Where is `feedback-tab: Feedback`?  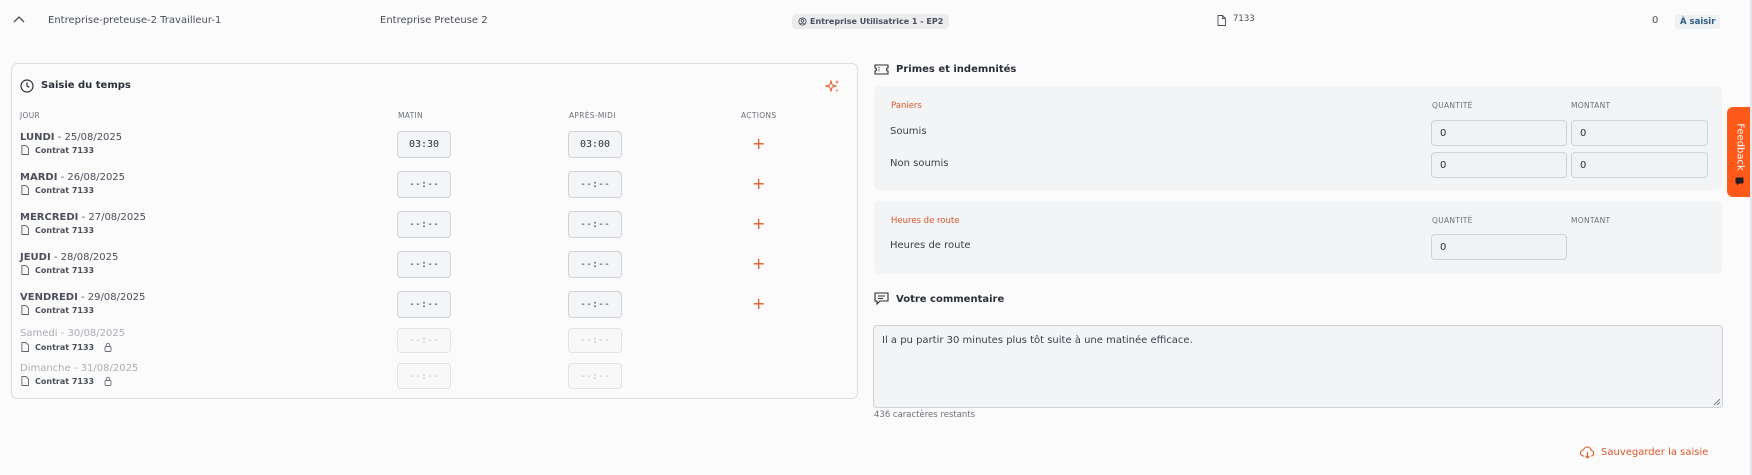 feedback-tab: Feedback is located at coordinates (1739, 152).